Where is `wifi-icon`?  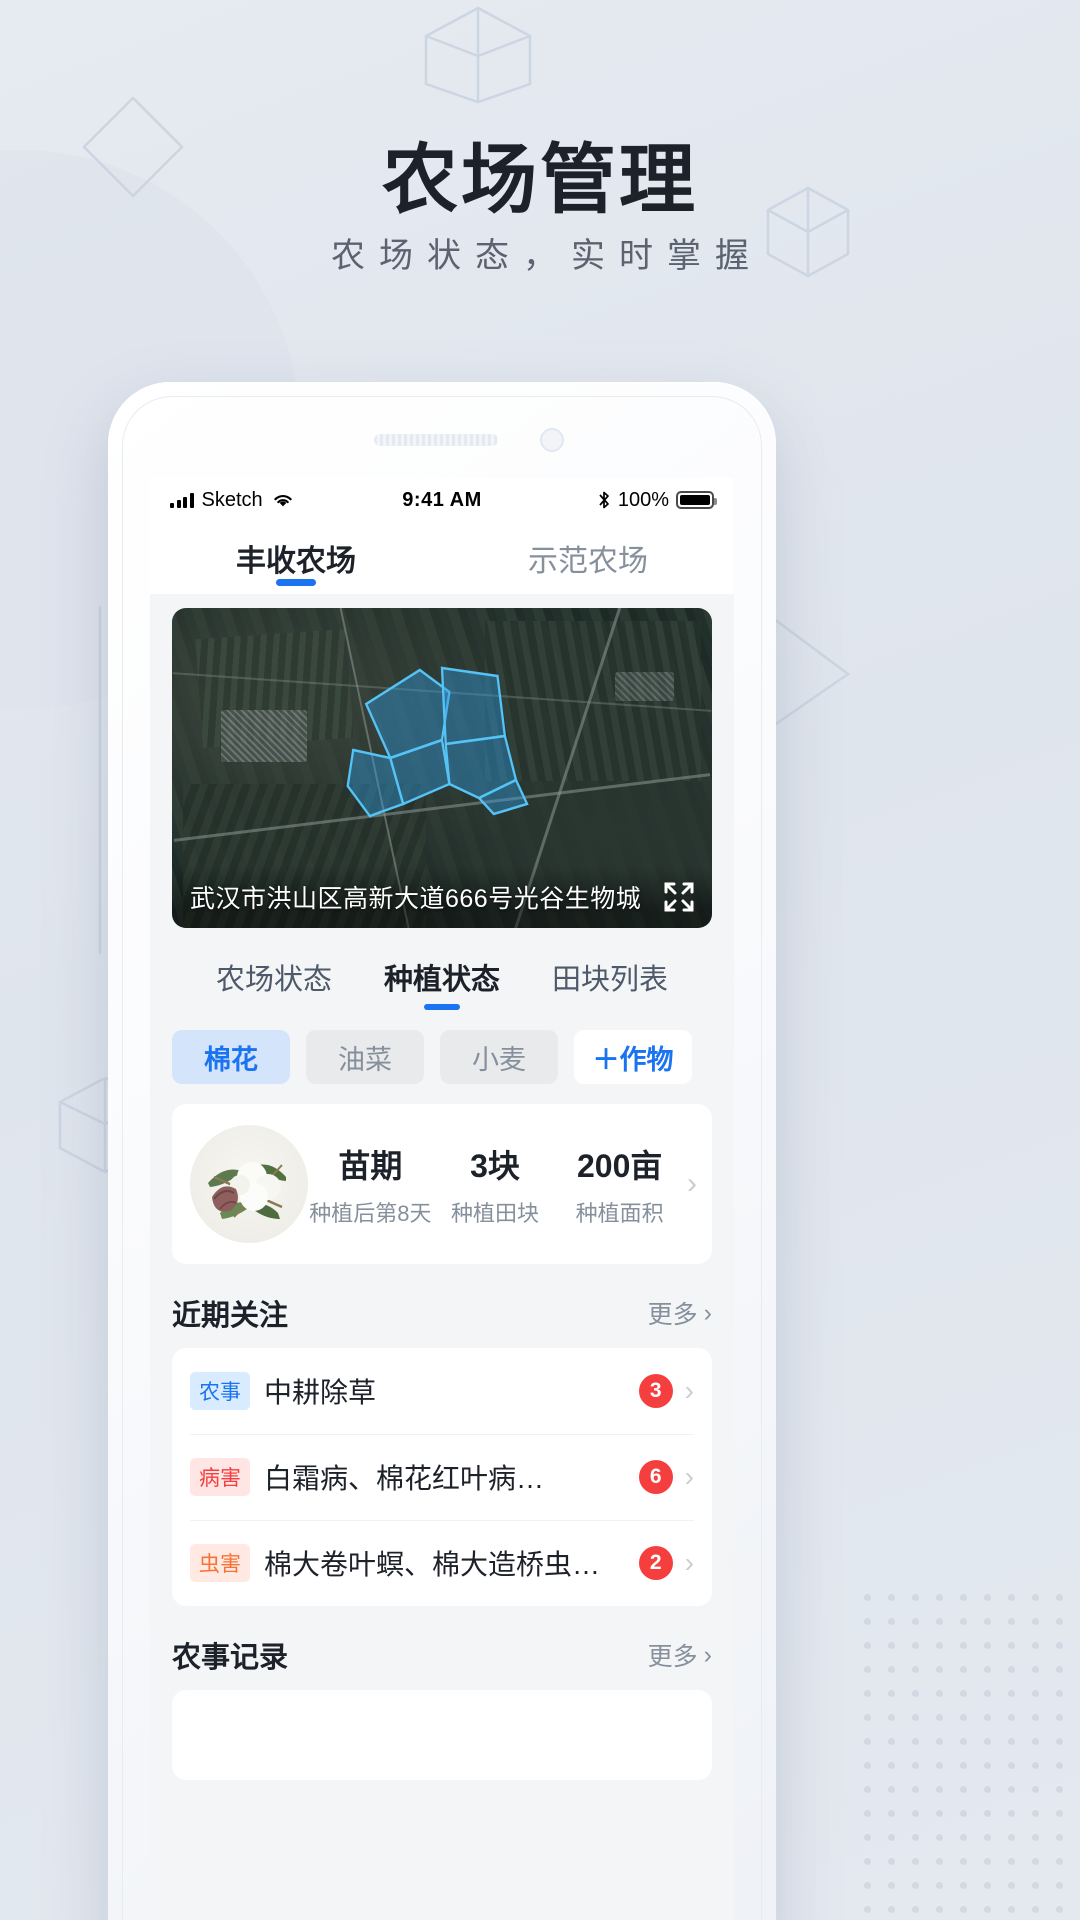
wifi-icon is located at coordinates (282, 501).